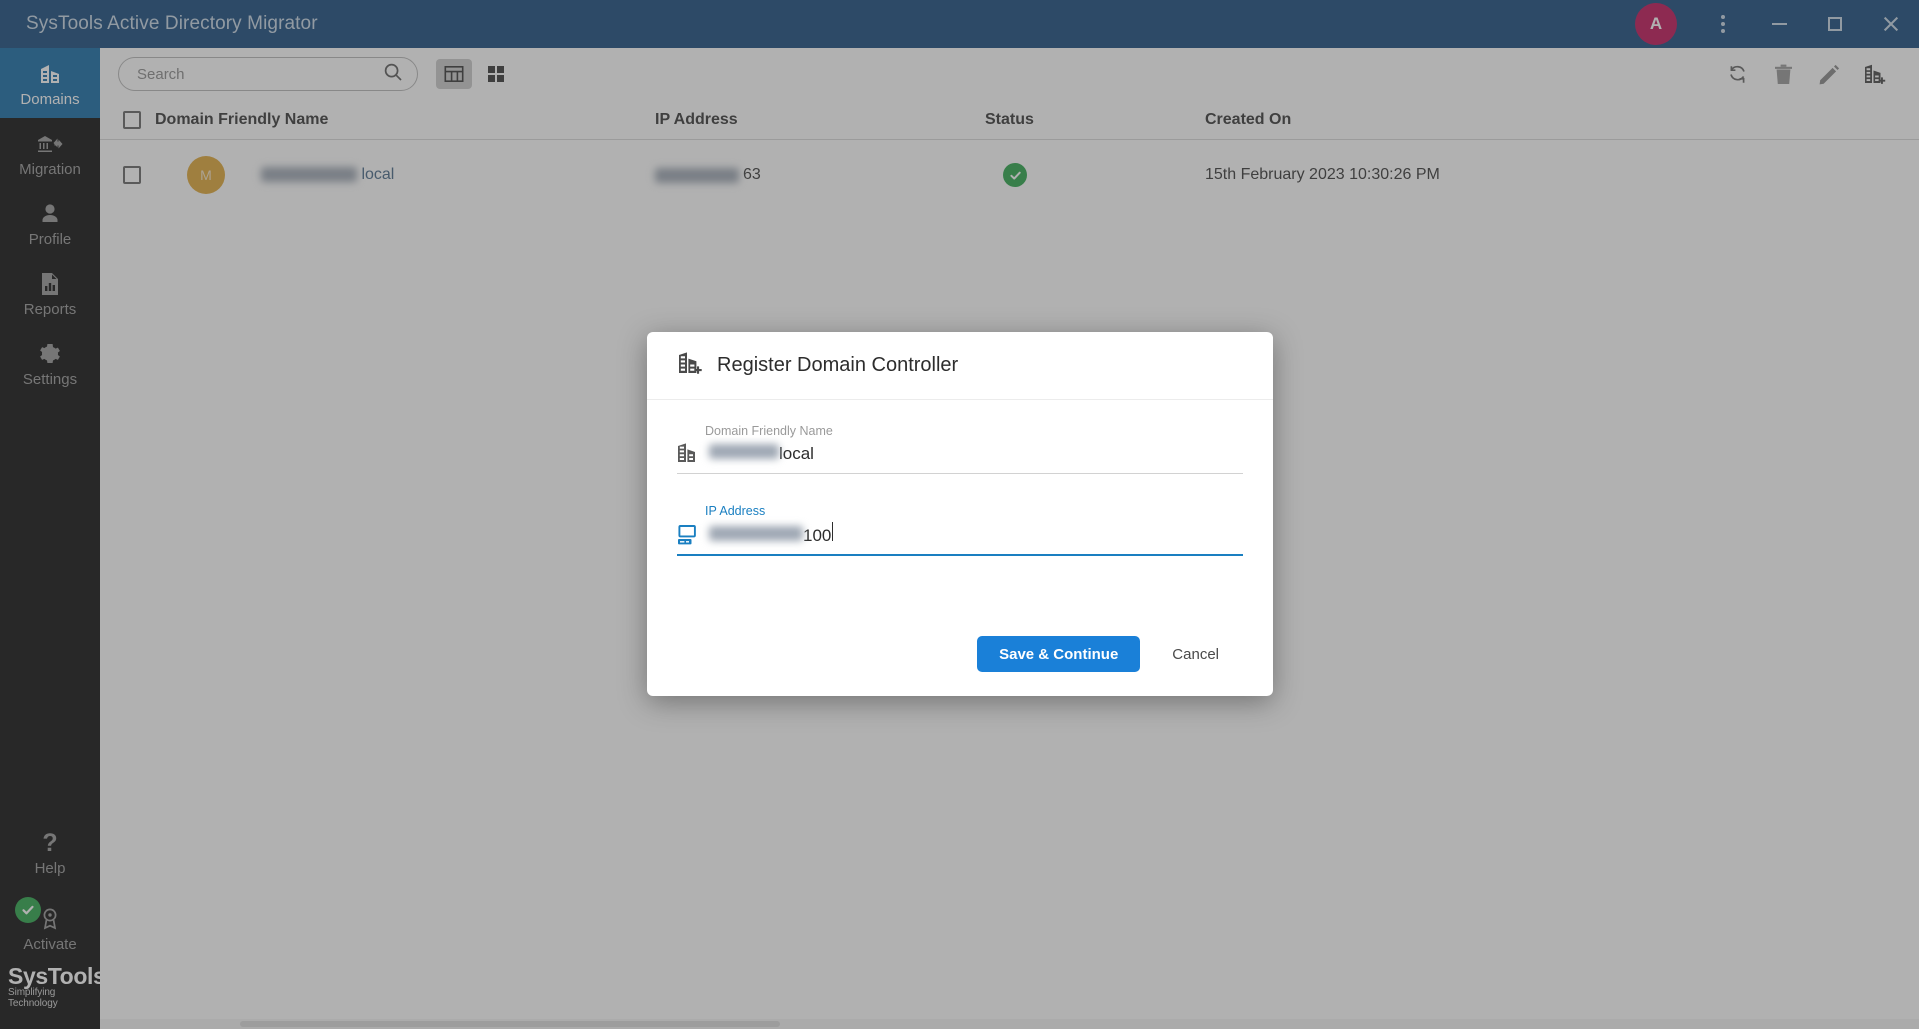 The width and height of the screenshot is (1919, 1029). What do you see at coordinates (960, 530) in the screenshot?
I see `ip-address-field: IP Address ███ ███ █ 100` at bounding box center [960, 530].